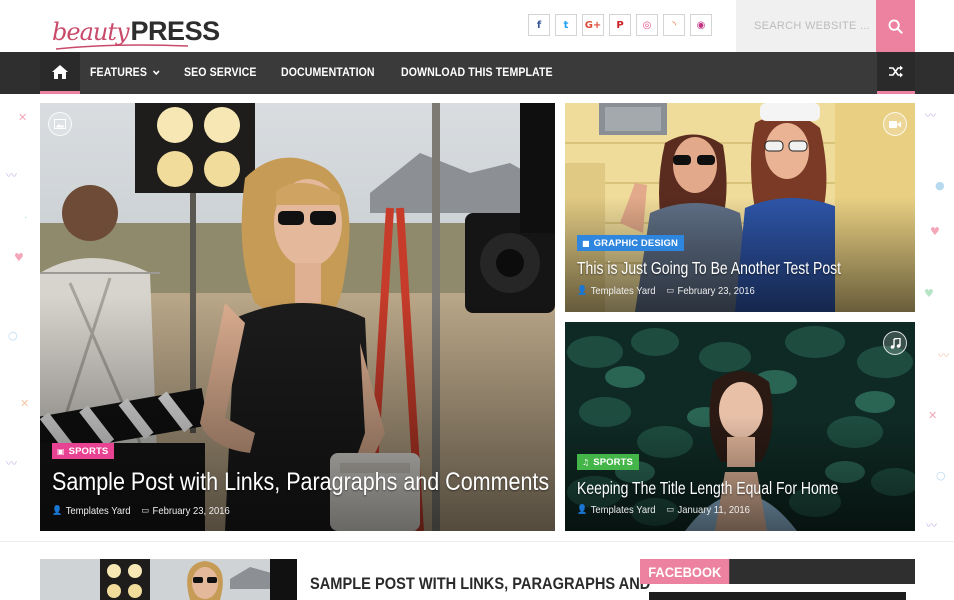  I want to click on category-badge: ♫ SPORTS, so click(608, 462).